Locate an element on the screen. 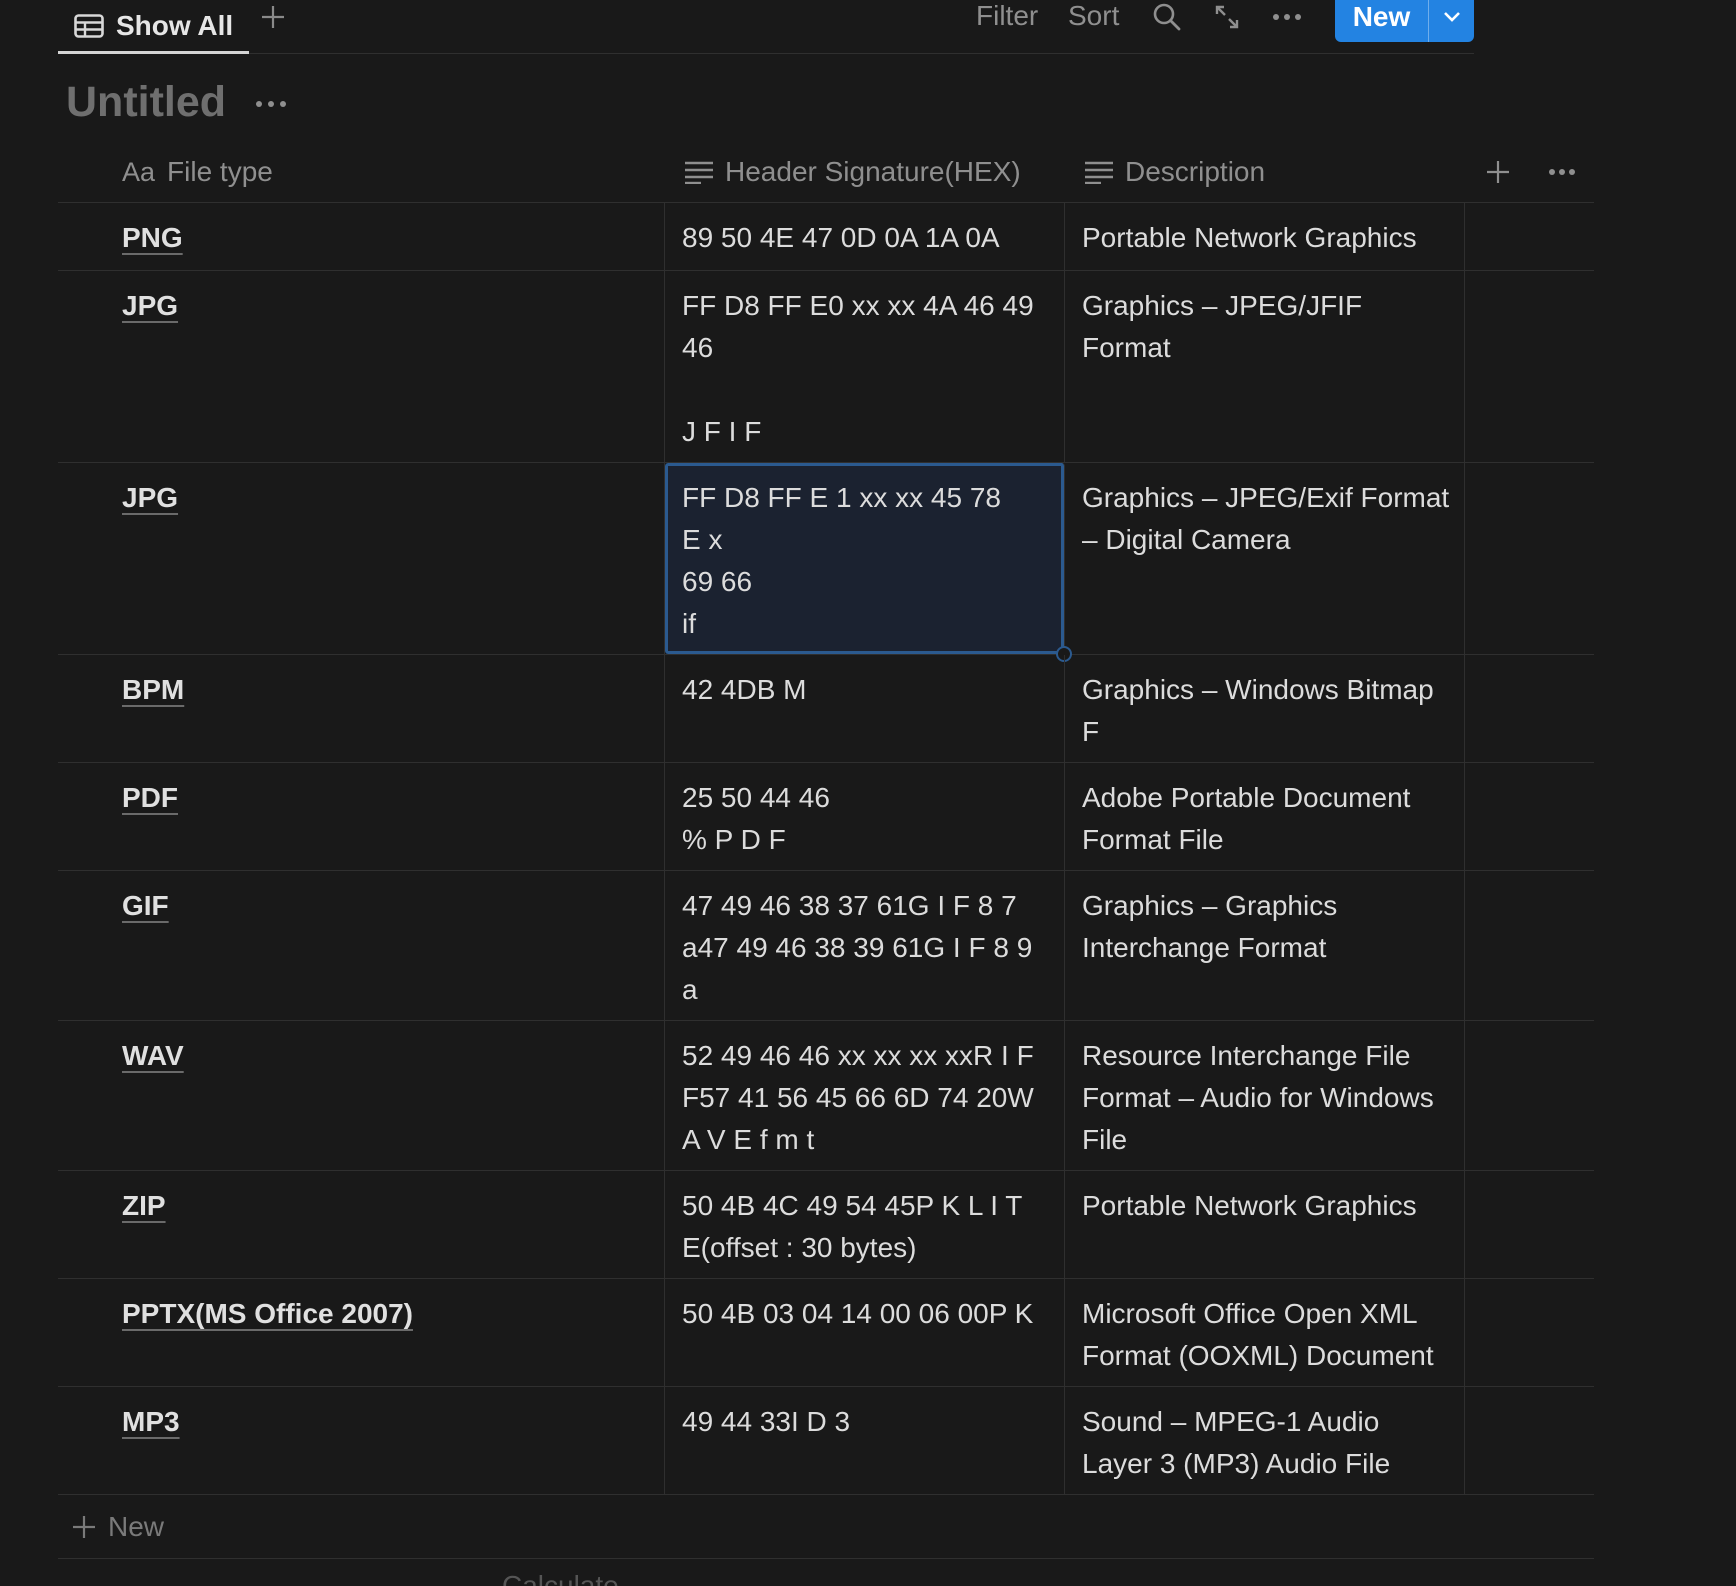 This screenshot has height=1586, width=1736. description-cell: Graphics – JPEG/JFIF Format is located at coordinates (1265, 366).